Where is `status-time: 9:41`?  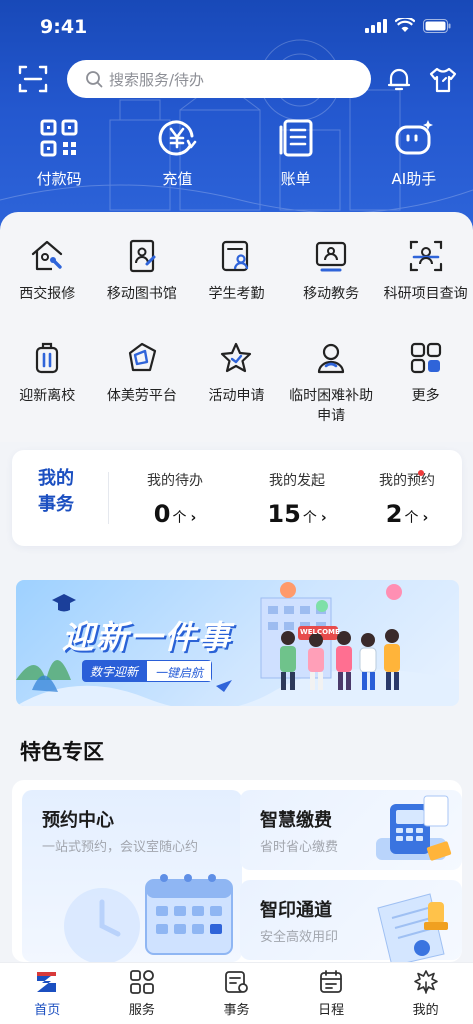 status-time: 9:41 is located at coordinates (64, 27).